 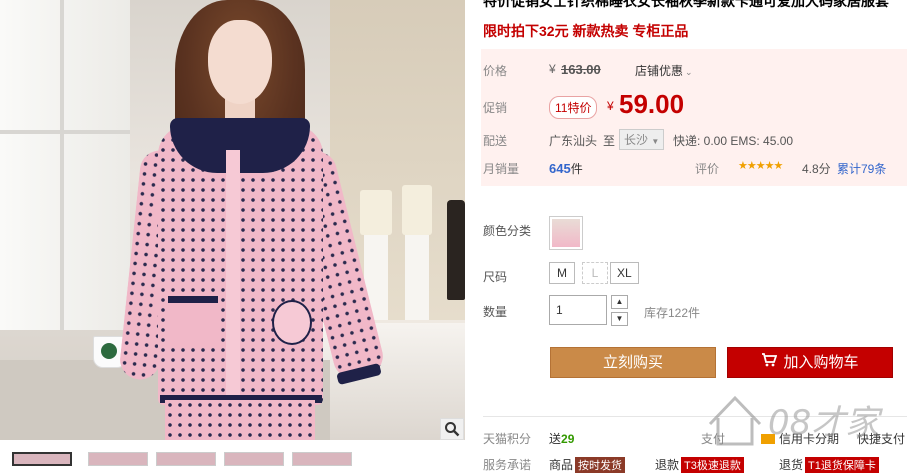 I want to click on shipping-fee: 快递: 0.00 EMS: 45.00, so click(x=733, y=141).